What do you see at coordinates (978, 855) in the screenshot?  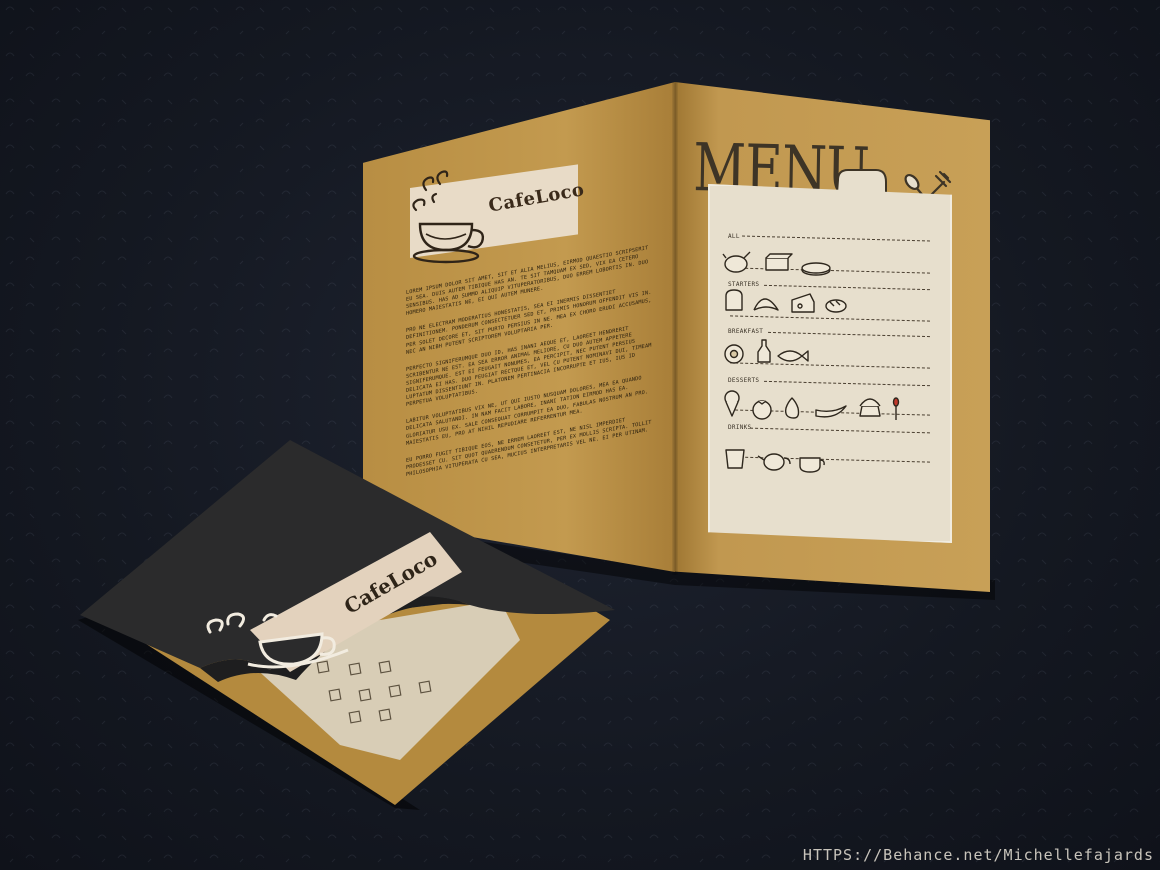 I see `watermark-url: HTTPS://Behance.net/Michellefajards` at bounding box center [978, 855].